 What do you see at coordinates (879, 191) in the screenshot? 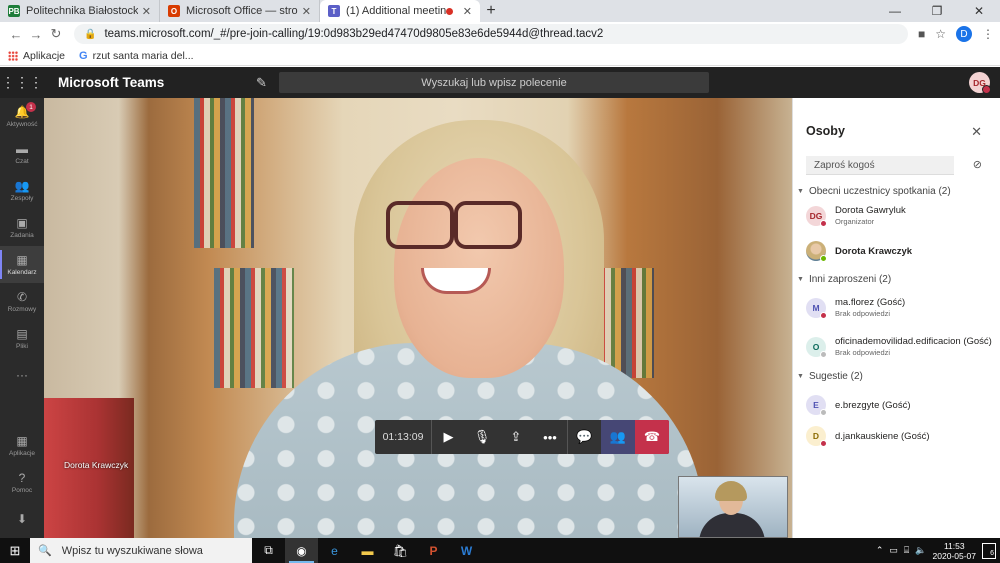
I see `section-title: Obecni uczestnicy spotkania (2)` at bounding box center [879, 191].